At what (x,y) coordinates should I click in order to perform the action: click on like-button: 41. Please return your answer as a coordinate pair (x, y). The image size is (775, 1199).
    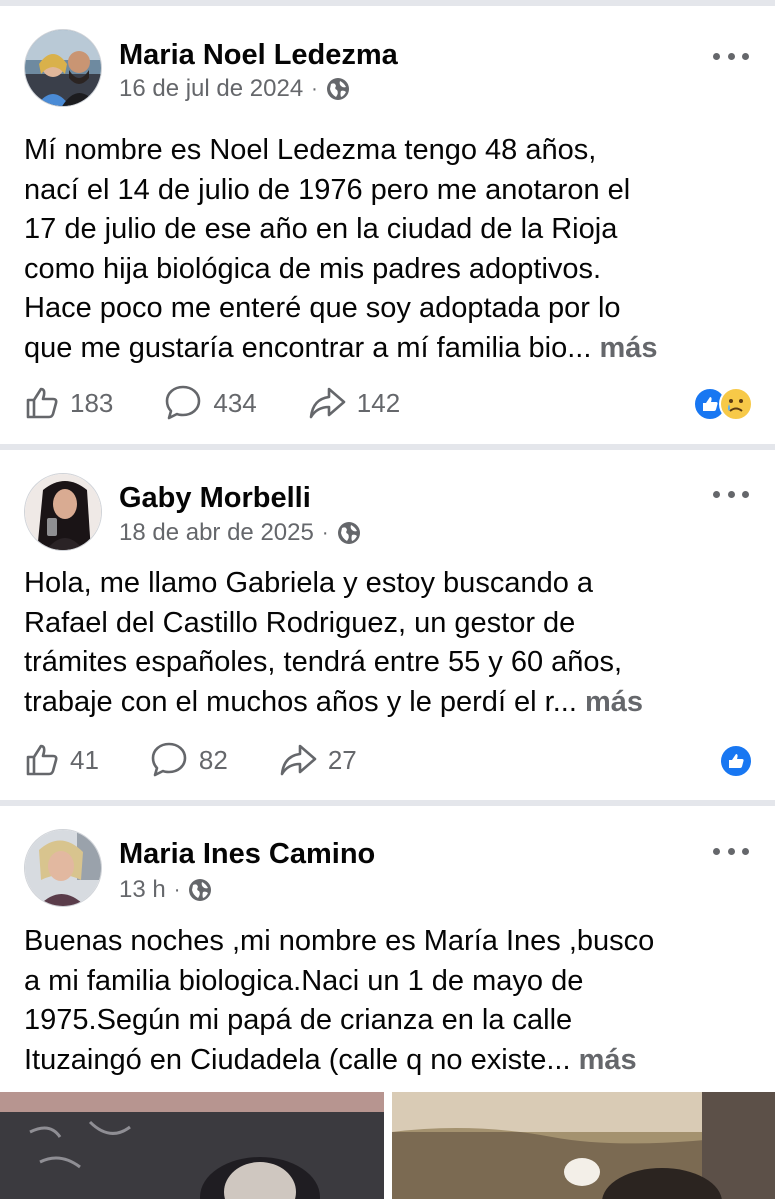
    Looking at the image, I should click on (61, 760).